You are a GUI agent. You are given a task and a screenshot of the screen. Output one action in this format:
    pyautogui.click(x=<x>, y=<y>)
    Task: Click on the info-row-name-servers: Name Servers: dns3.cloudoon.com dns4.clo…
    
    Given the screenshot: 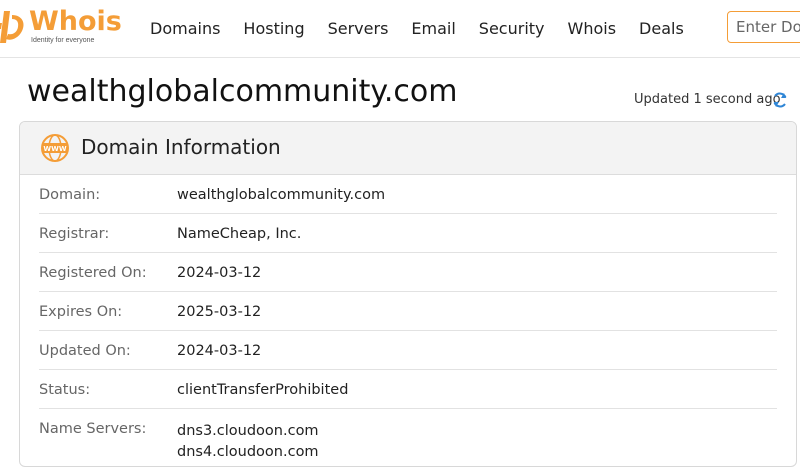 What is the action you would take?
    pyautogui.click(x=408, y=437)
    